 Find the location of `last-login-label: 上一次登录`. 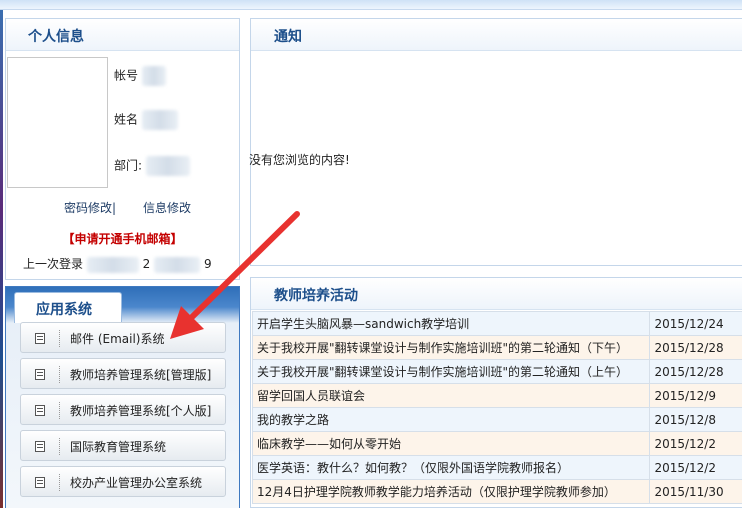

last-login-label: 上一次登录 is located at coordinates (53, 264).